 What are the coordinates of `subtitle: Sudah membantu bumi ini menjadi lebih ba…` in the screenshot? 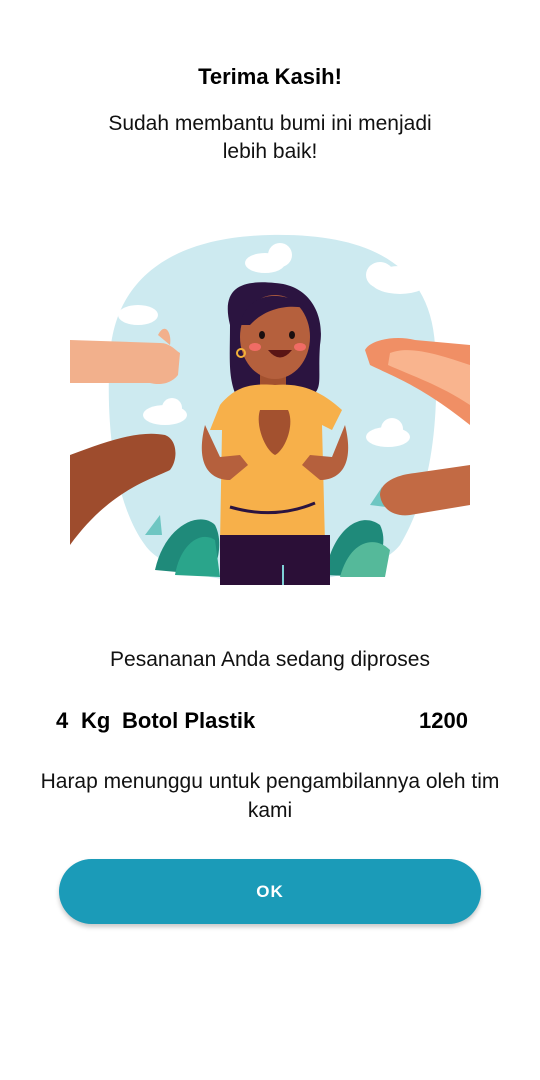 It's located at (270, 137).